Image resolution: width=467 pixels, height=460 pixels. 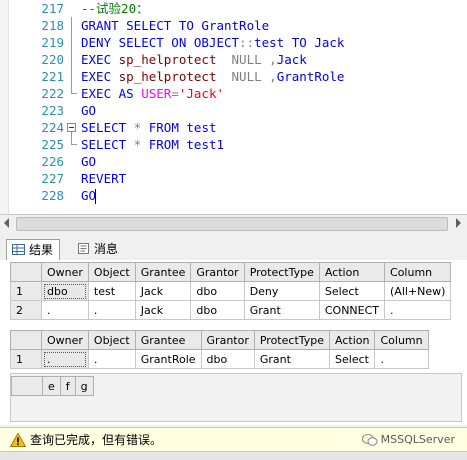 What do you see at coordinates (33, 250) in the screenshot?
I see `tab-results: 结果` at bounding box center [33, 250].